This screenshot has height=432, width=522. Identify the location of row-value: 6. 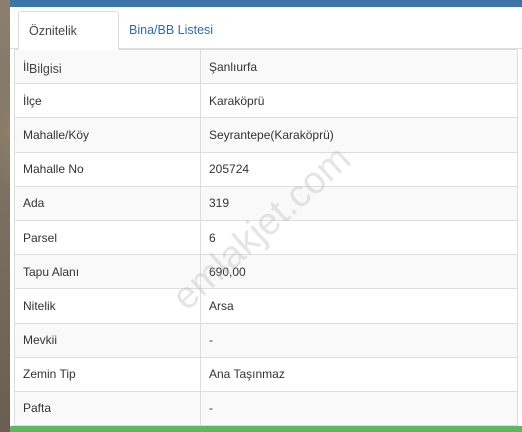
(359, 237).